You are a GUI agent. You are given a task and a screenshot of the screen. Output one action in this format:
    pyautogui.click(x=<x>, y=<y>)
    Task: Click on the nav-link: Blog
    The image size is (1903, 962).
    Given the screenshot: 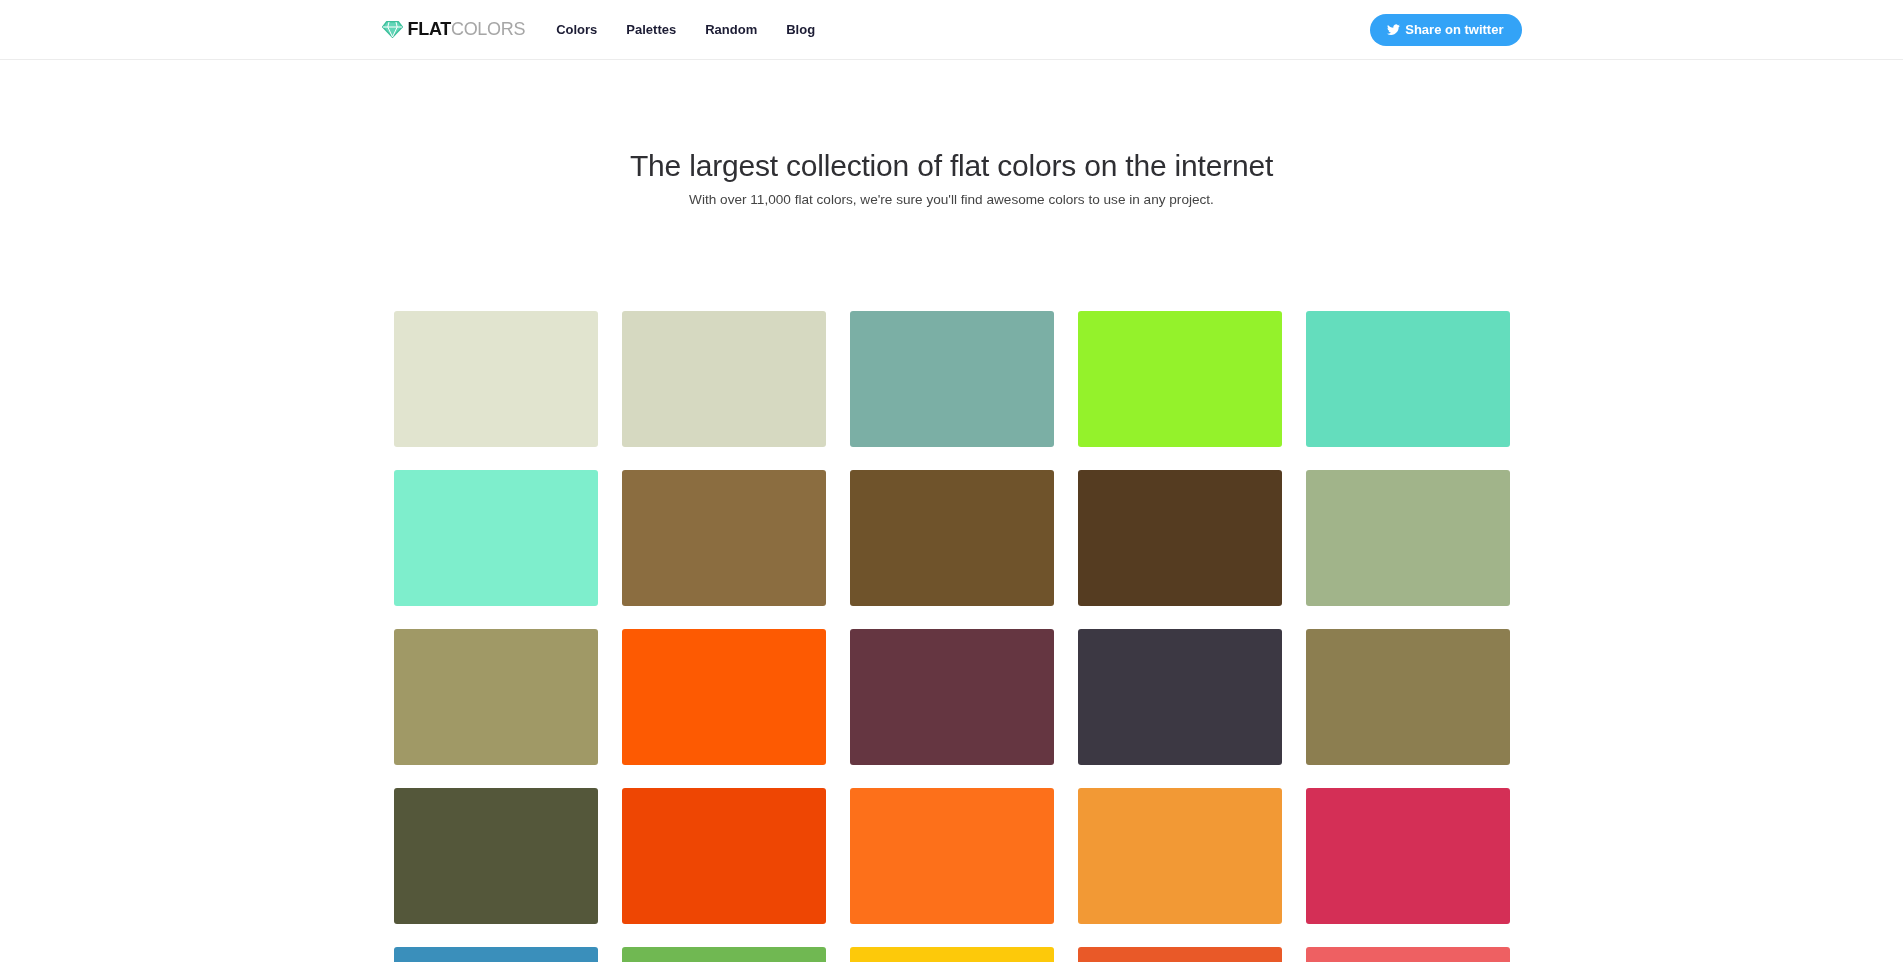 What is the action you would take?
    pyautogui.click(x=801, y=29)
    